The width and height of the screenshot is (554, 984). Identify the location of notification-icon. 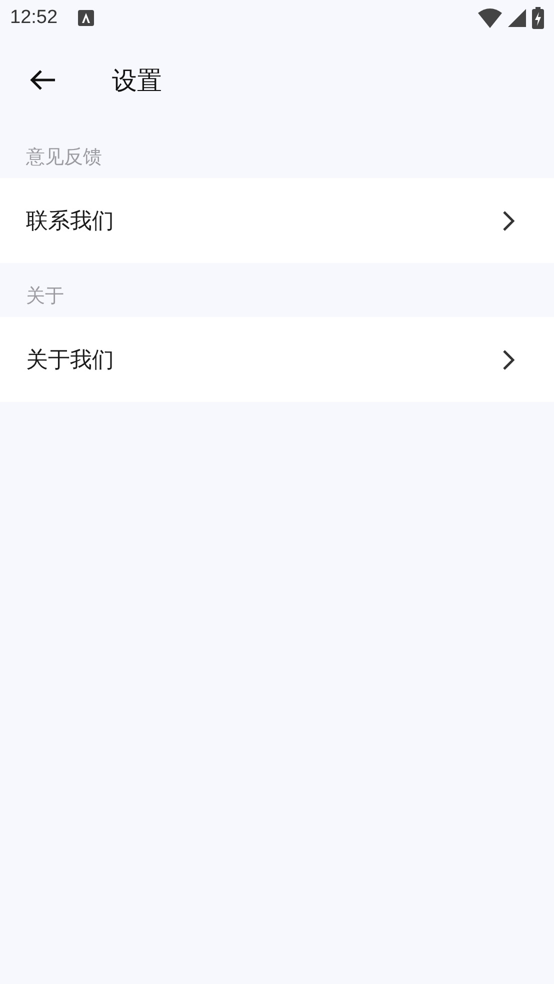
(86, 18).